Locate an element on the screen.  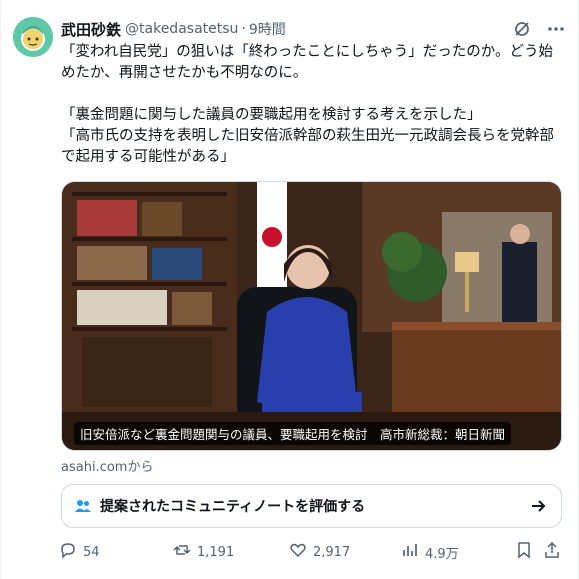
reply-count: 54 is located at coordinates (91, 552).